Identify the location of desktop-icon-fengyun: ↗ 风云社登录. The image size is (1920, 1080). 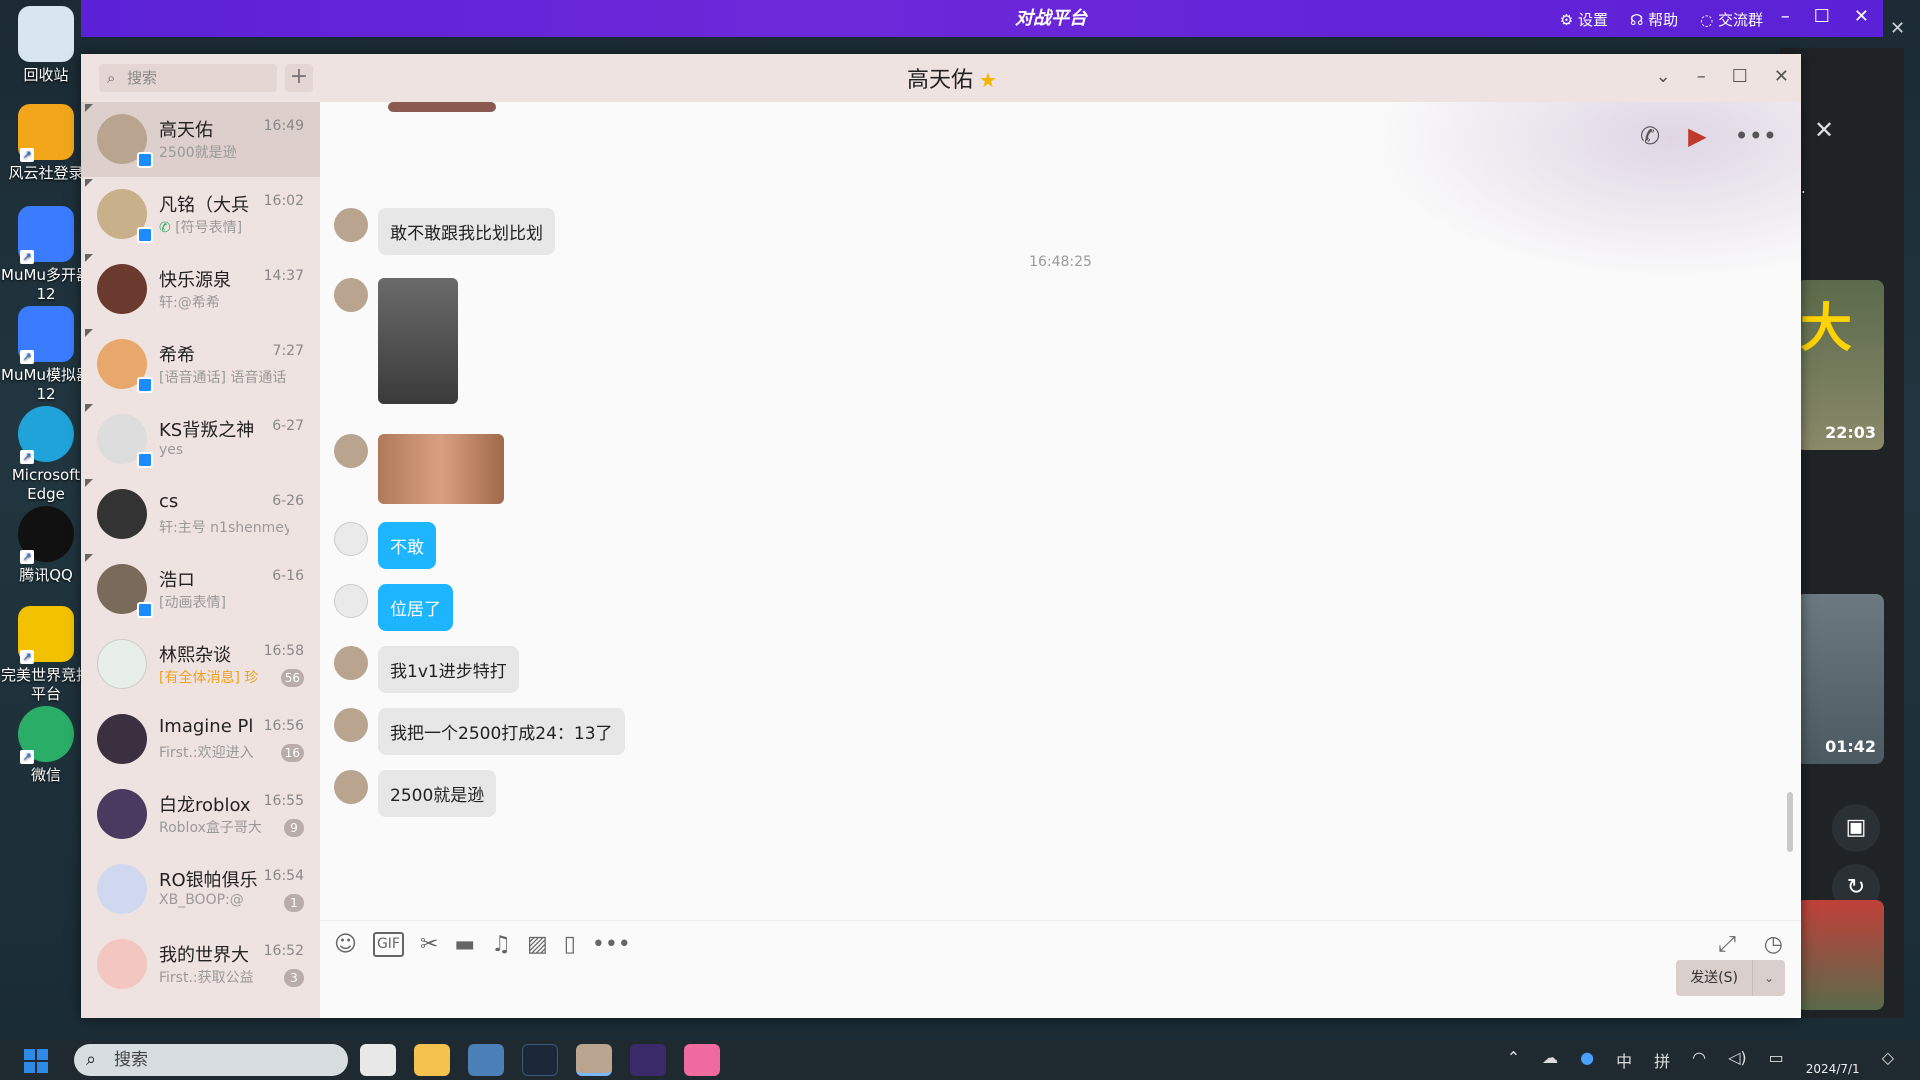
(46, 143).